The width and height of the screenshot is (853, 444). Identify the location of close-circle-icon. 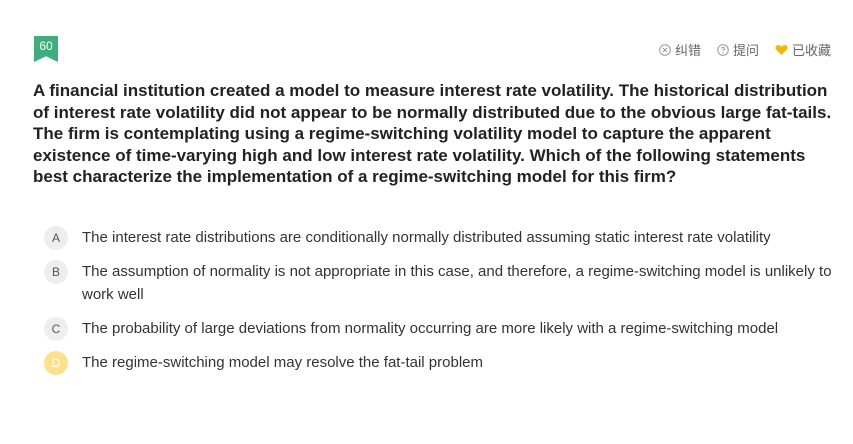
(665, 49).